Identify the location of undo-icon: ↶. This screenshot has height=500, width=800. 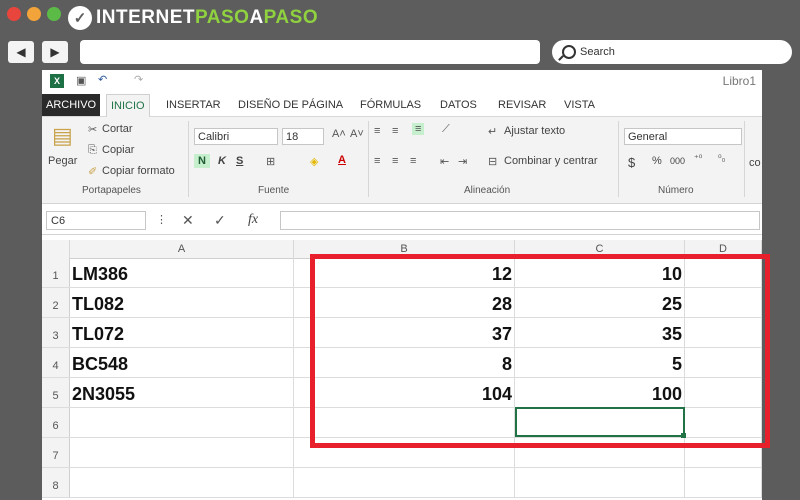
(102, 79).